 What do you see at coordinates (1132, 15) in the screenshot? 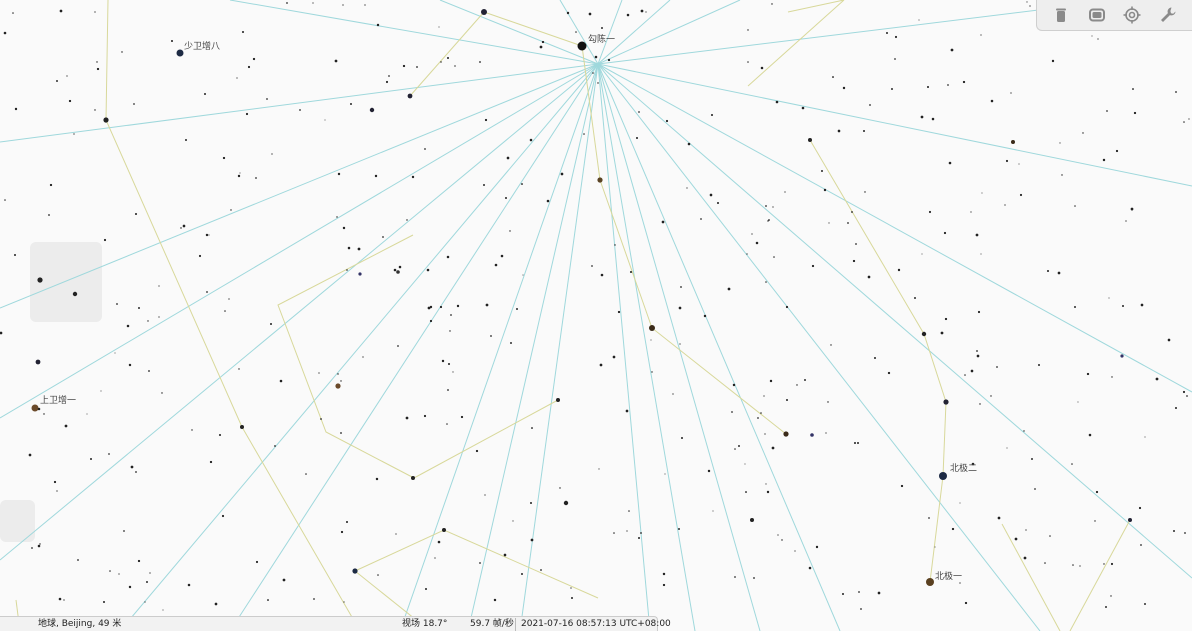
I see `locate-button` at bounding box center [1132, 15].